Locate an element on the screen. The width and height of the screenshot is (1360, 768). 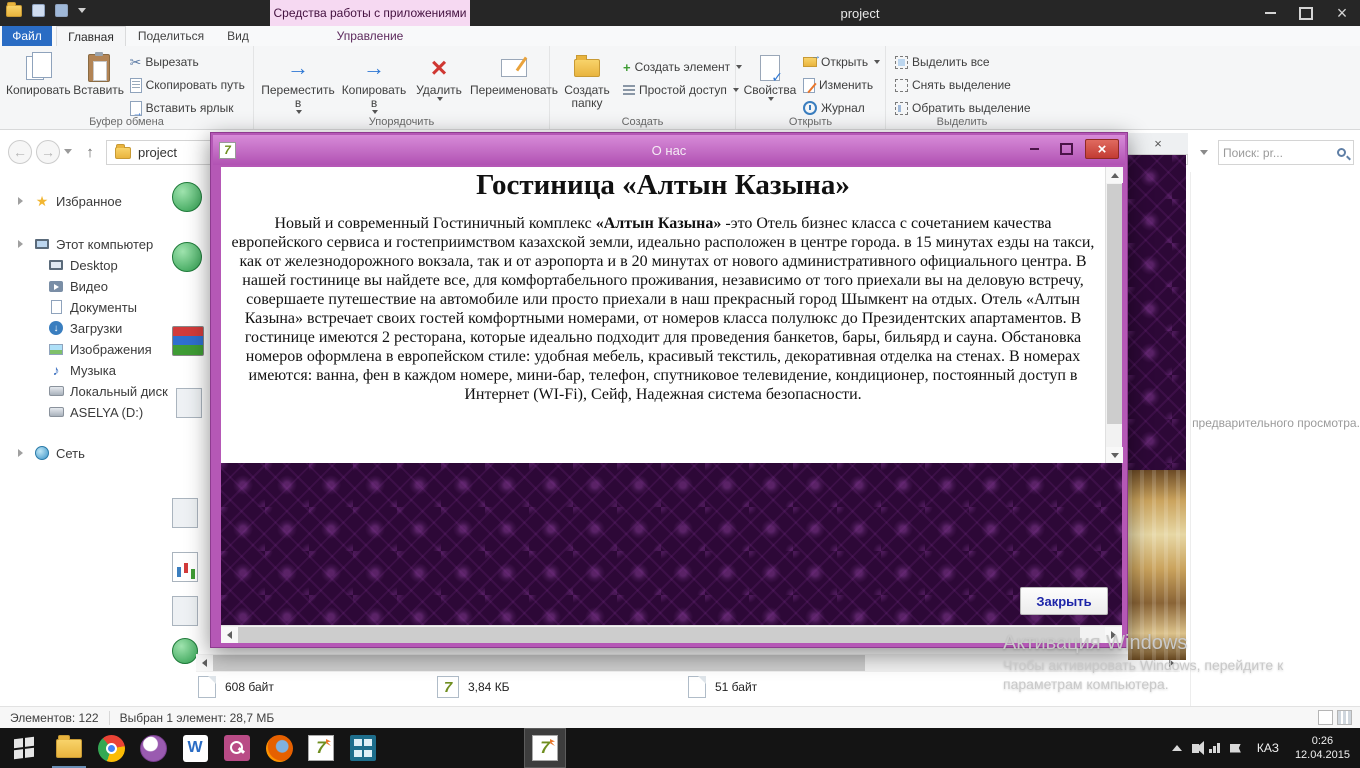
up-button is located at coordinates (90, 152).